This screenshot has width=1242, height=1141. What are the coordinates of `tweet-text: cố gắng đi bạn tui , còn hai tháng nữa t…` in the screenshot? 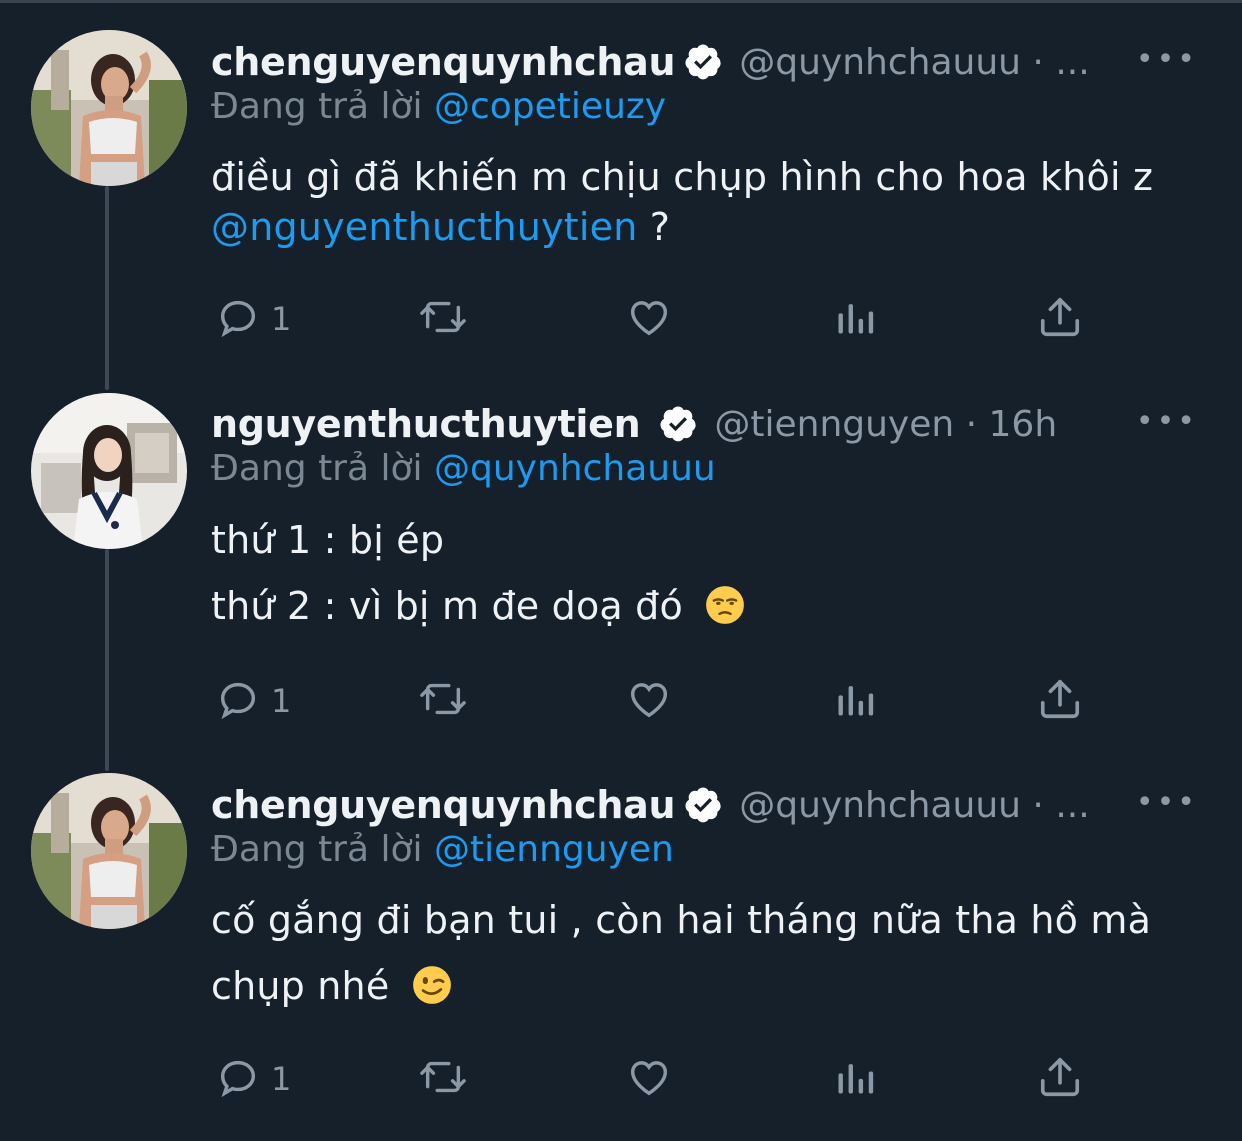 It's located at (681, 920).